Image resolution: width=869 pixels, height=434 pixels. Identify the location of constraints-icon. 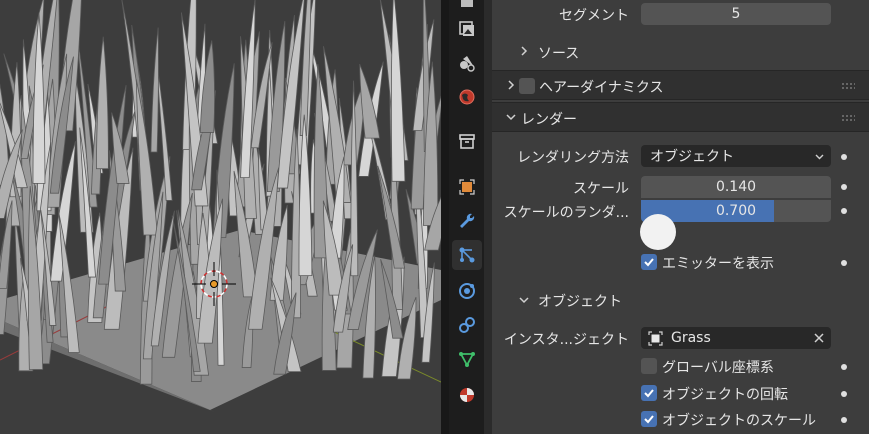
(467, 325).